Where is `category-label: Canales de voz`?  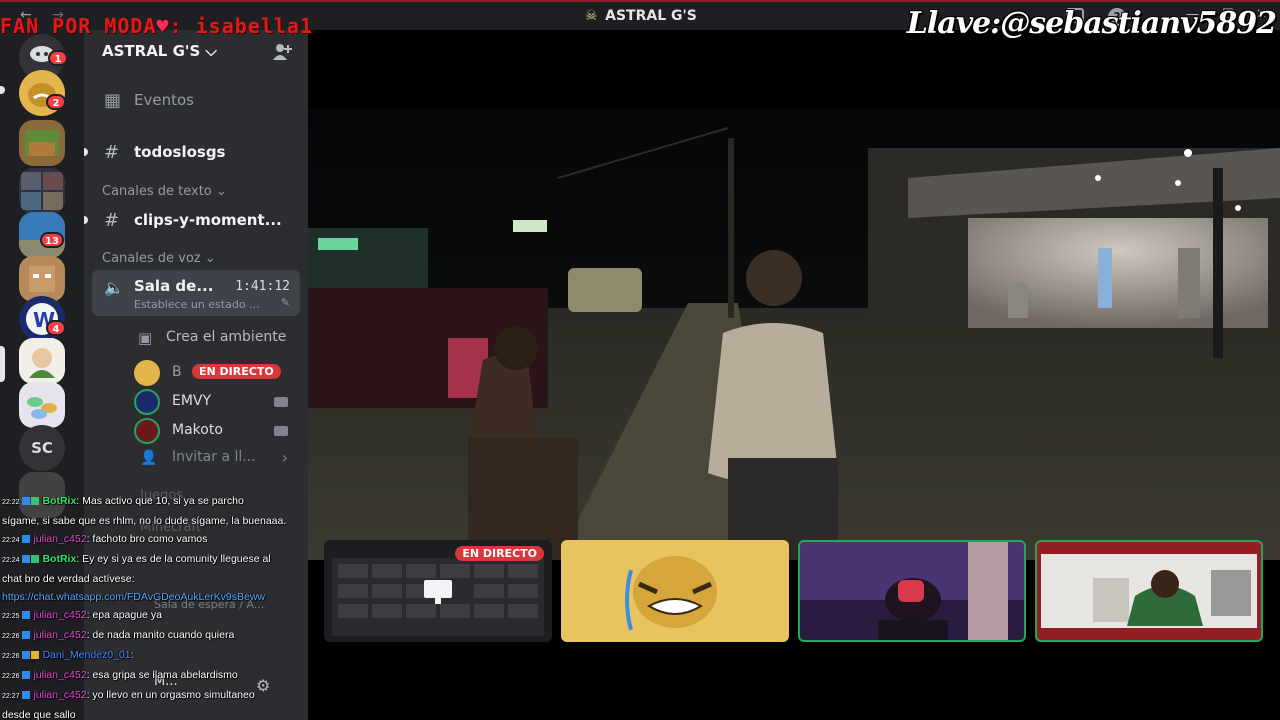
category-label: Canales de voz is located at coordinates (151, 258).